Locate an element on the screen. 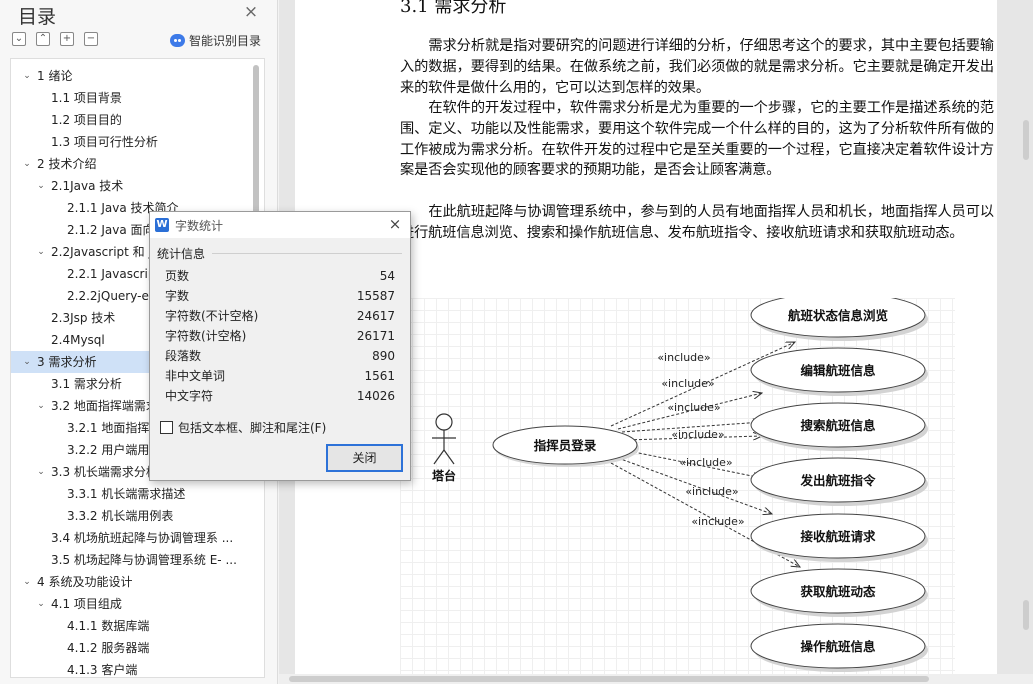  dialog-title: 字数统计 is located at coordinates (199, 226).